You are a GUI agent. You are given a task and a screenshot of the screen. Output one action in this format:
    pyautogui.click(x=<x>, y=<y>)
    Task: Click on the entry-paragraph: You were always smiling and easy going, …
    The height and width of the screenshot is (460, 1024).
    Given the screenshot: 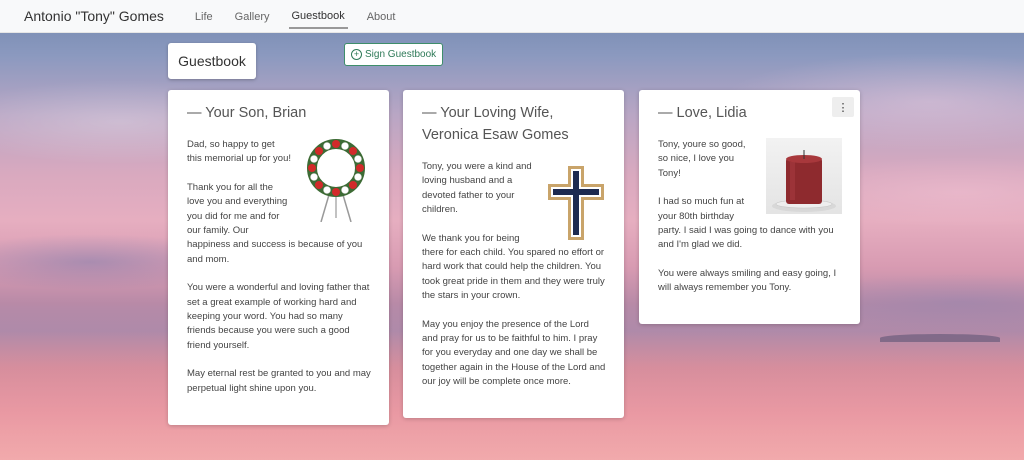 What is the action you would take?
    pyautogui.click(x=747, y=280)
    